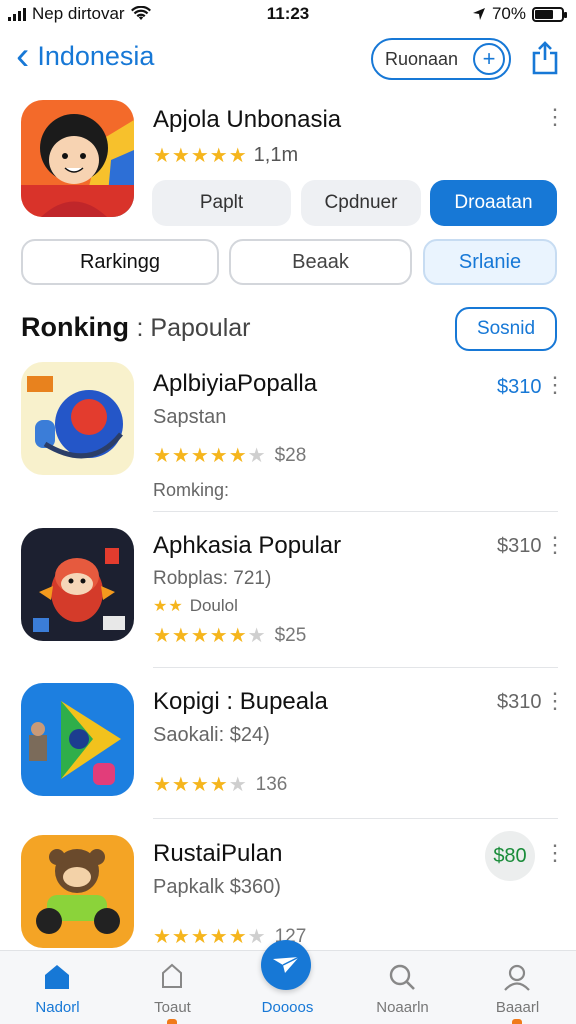  Describe the element at coordinates (57, 977) in the screenshot. I see `home-icon` at that location.